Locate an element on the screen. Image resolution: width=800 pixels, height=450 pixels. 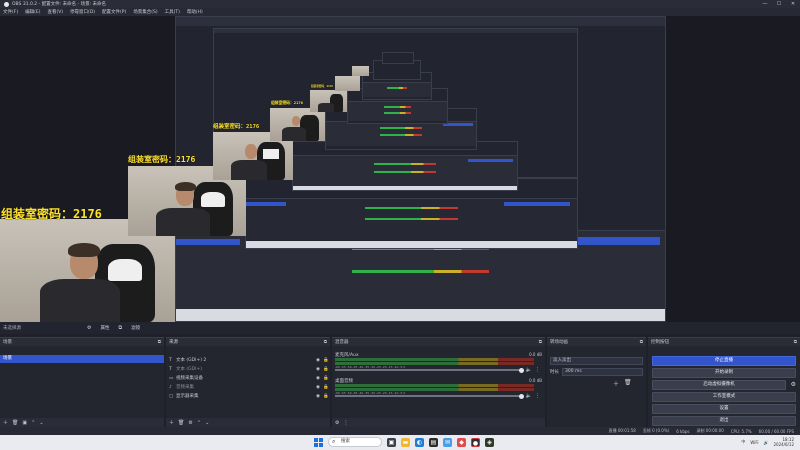
sources-title: 来源 is located at coordinates (173, 342).